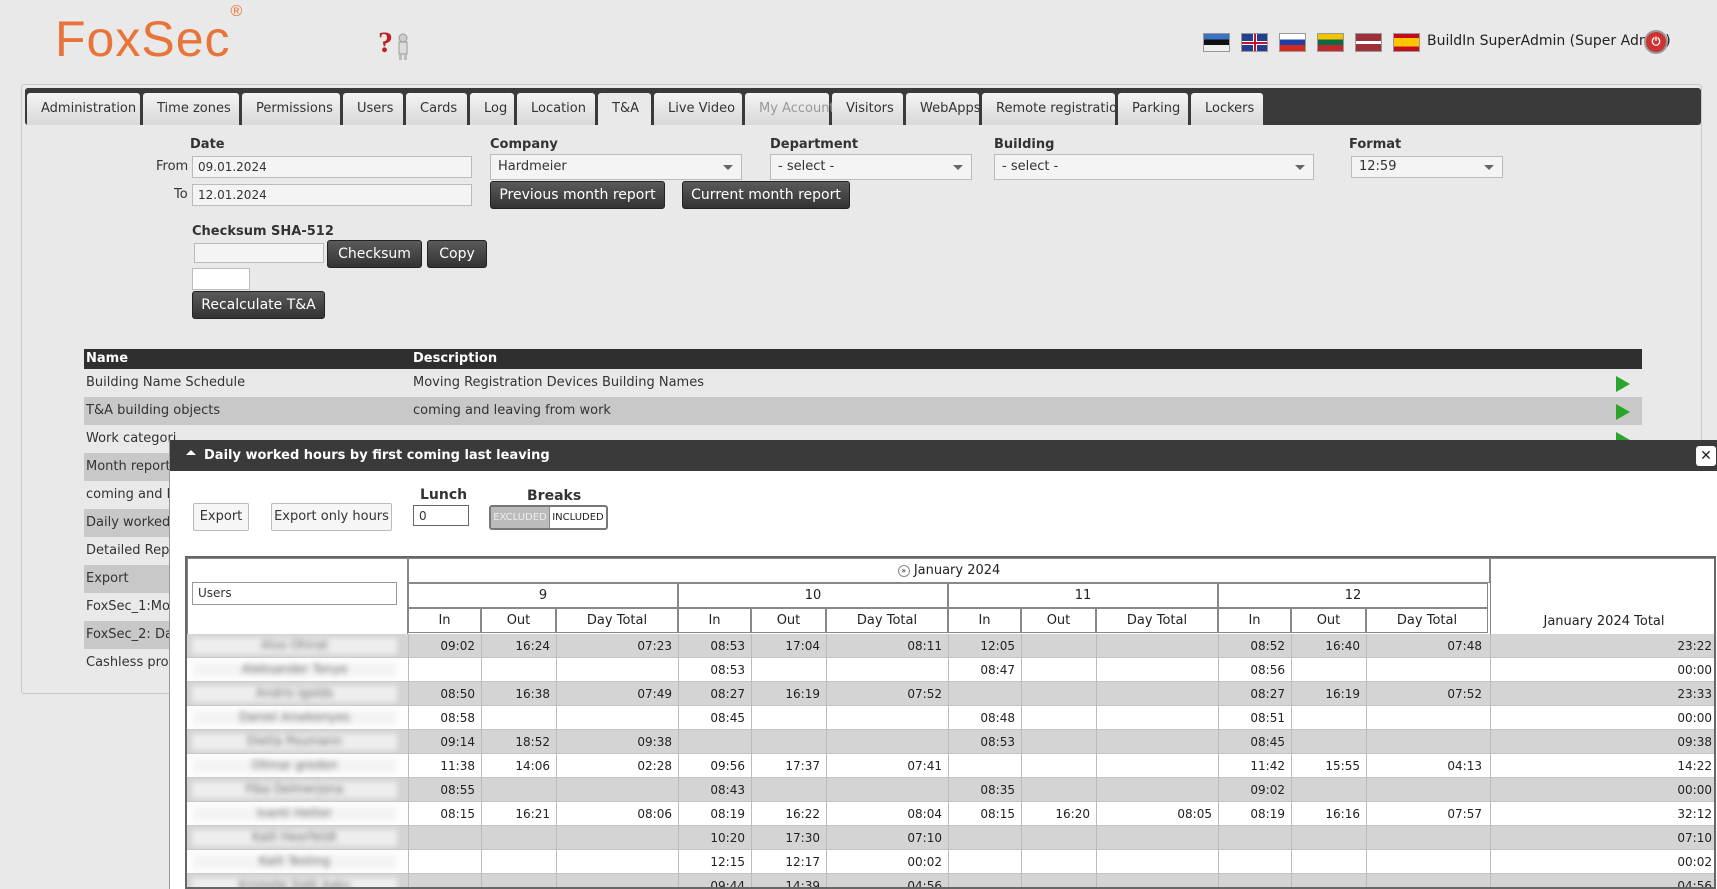  I want to click on language-flags, so click(1311, 42).